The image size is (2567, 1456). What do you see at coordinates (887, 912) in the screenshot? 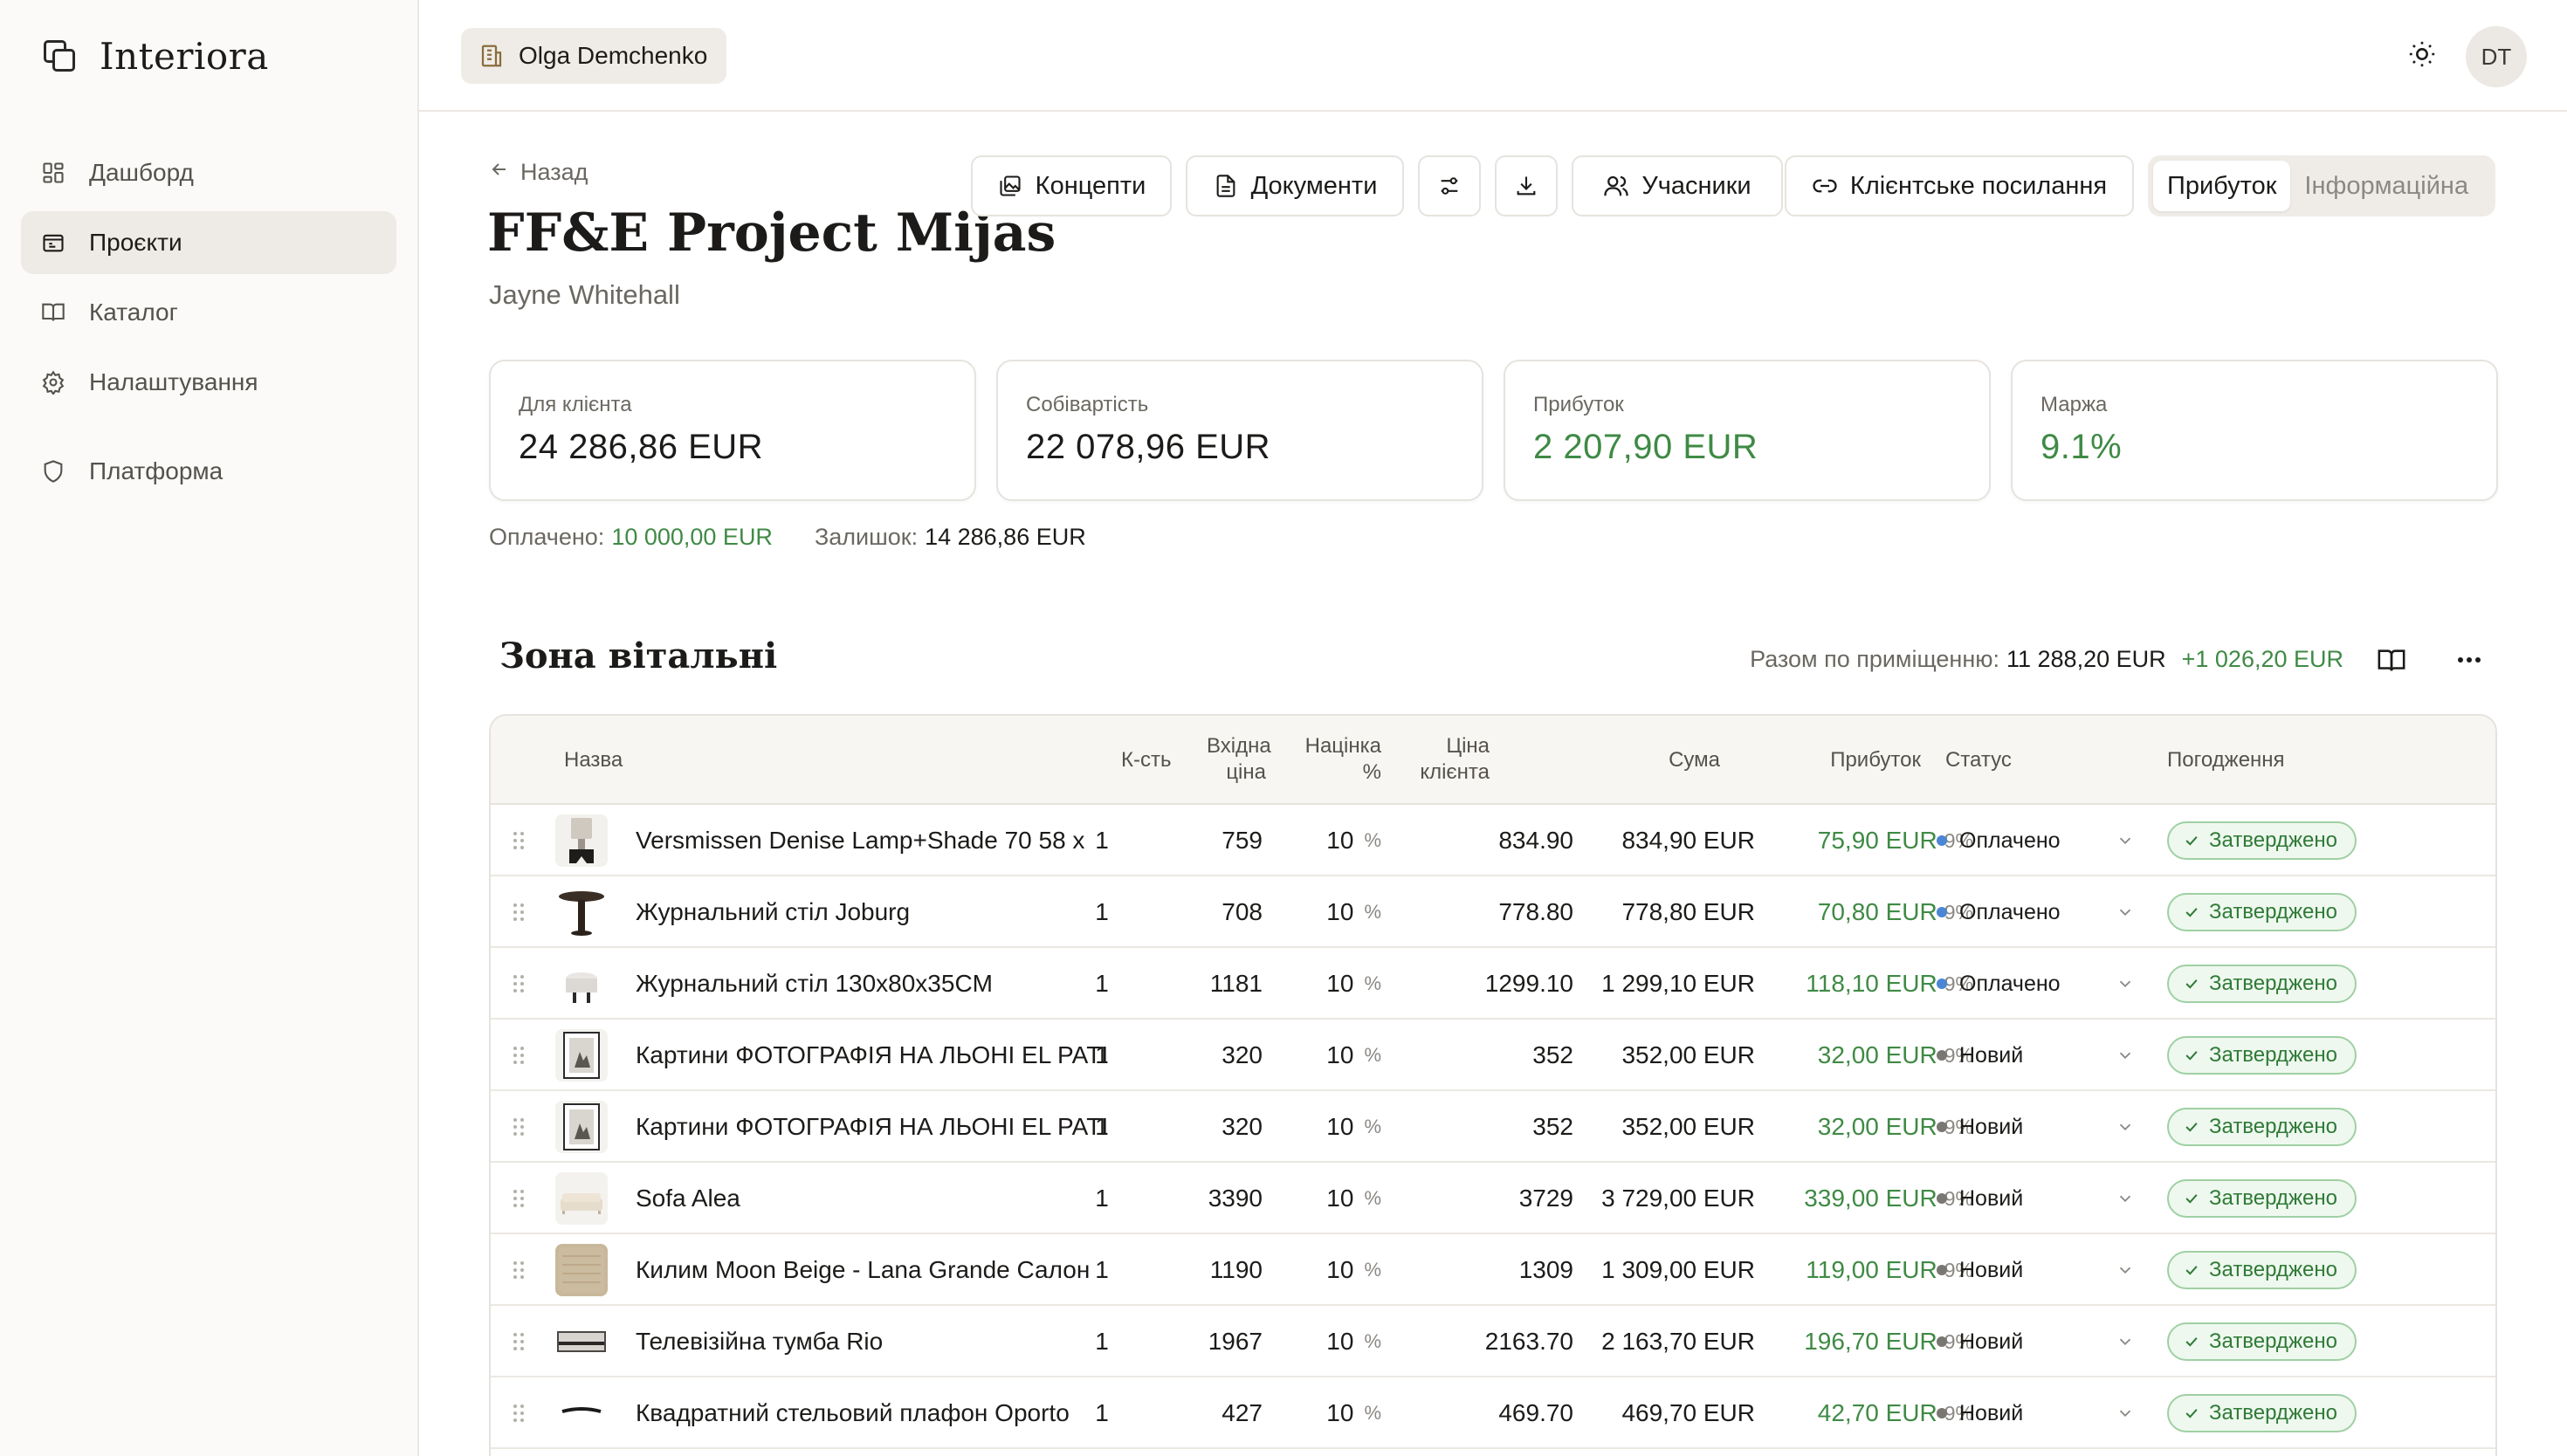
I see `item-name: Журнальний стіл Joburg` at bounding box center [887, 912].